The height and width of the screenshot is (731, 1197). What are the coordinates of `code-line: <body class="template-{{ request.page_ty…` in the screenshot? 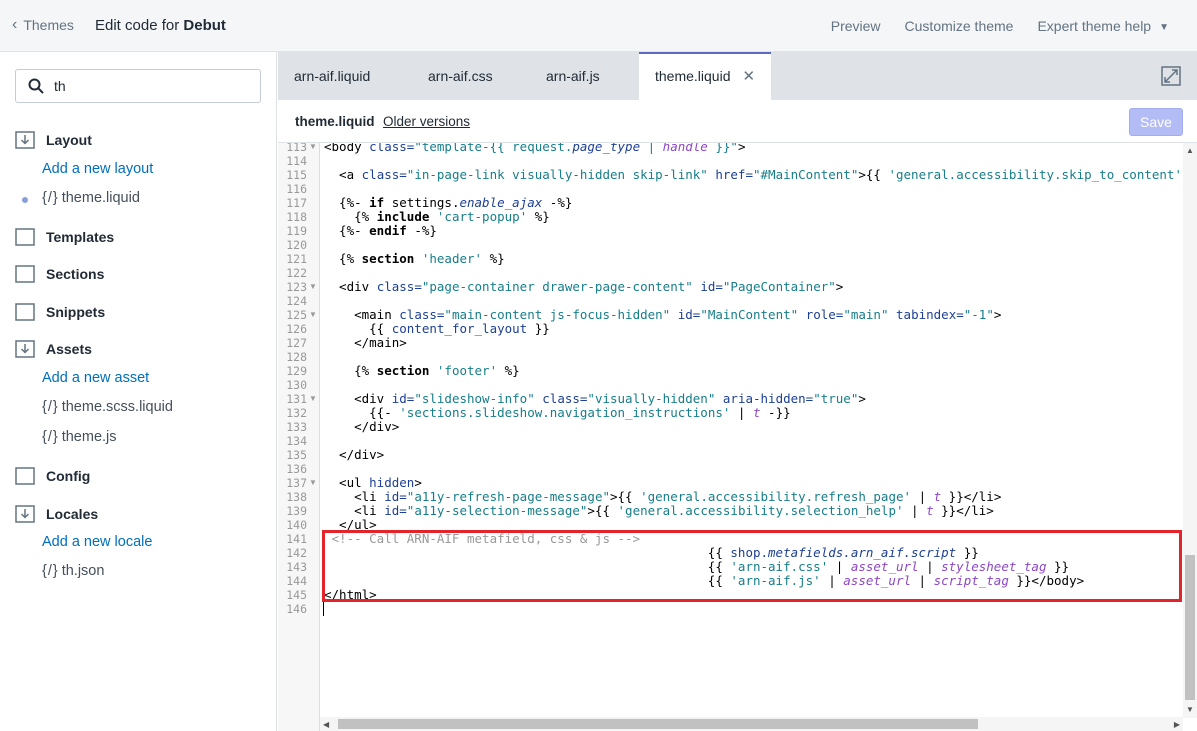 It's located at (535, 148).